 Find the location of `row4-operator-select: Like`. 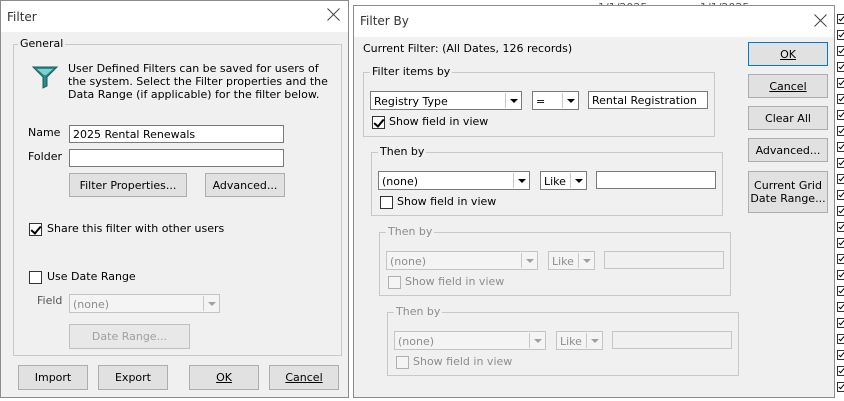

row4-operator-select: Like is located at coordinates (579, 340).